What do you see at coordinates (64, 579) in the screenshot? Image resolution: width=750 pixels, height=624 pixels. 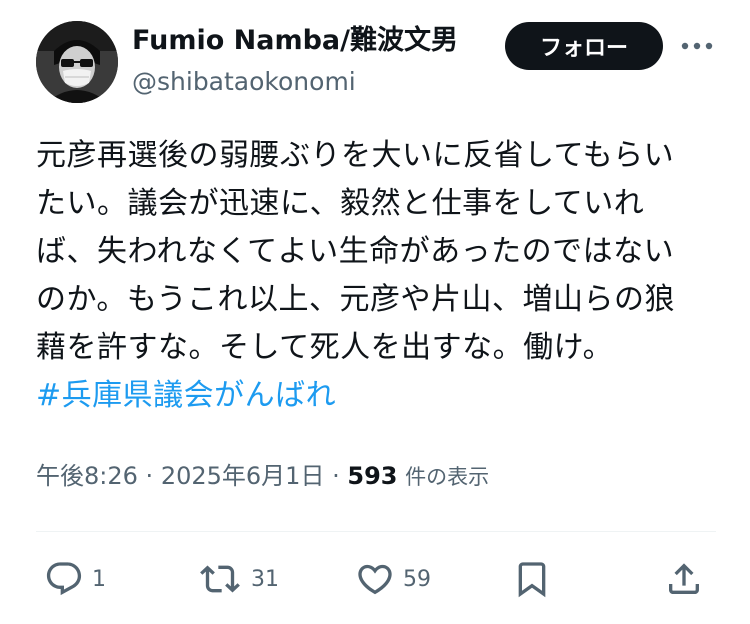 I see `reply-icon` at bounding box center [64, 579].